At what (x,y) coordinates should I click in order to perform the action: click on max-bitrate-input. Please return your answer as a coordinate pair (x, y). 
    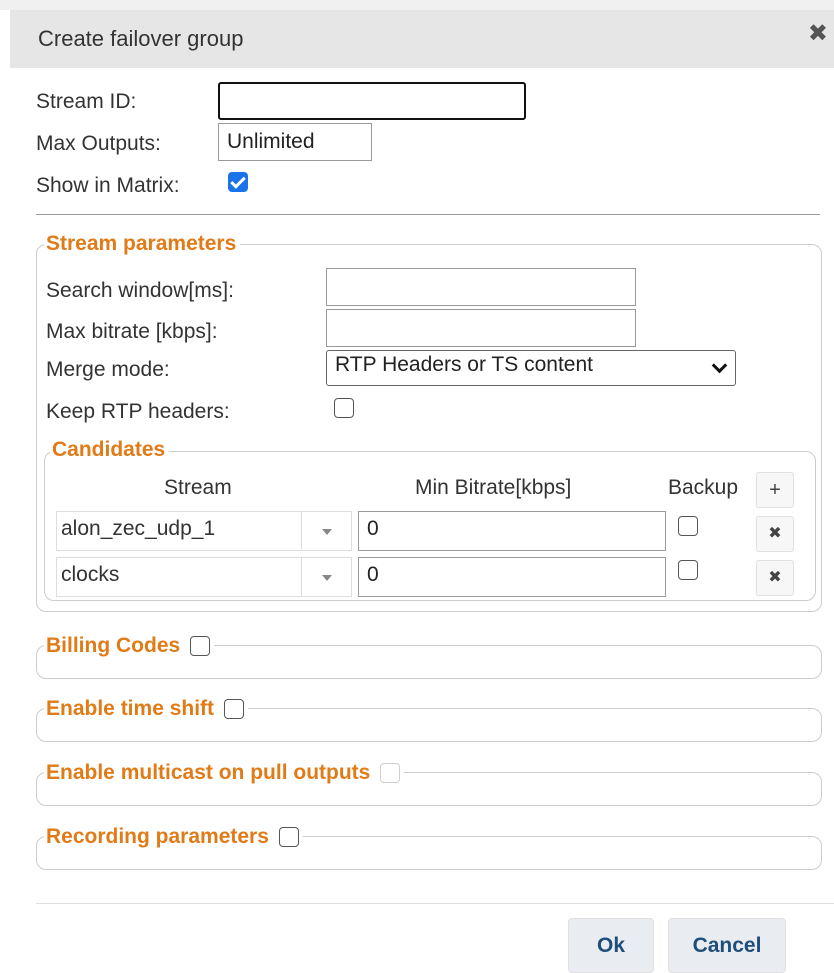
    Looking at the image, I should click on (481, 328).